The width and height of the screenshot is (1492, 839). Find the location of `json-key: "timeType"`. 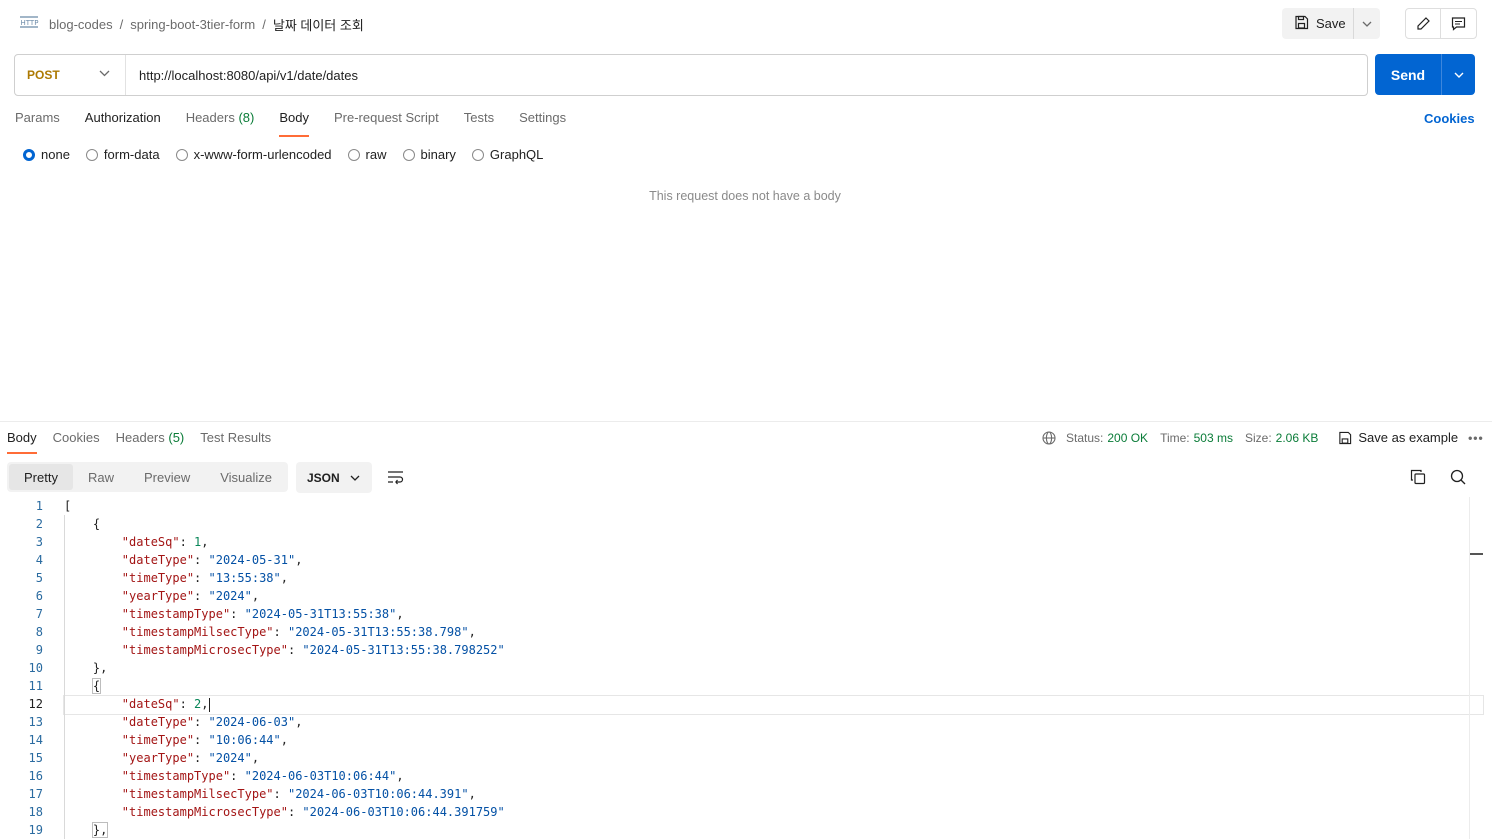

json-key: "timeType" is located at coordinates (158, 578).